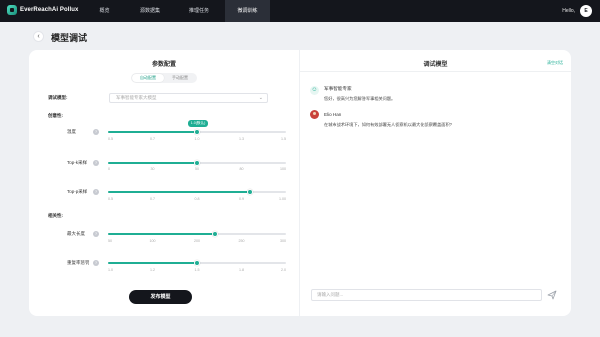  Describe the element at coordinates (197, 192) in the screenshot. I see `top-p-slider` at that location.